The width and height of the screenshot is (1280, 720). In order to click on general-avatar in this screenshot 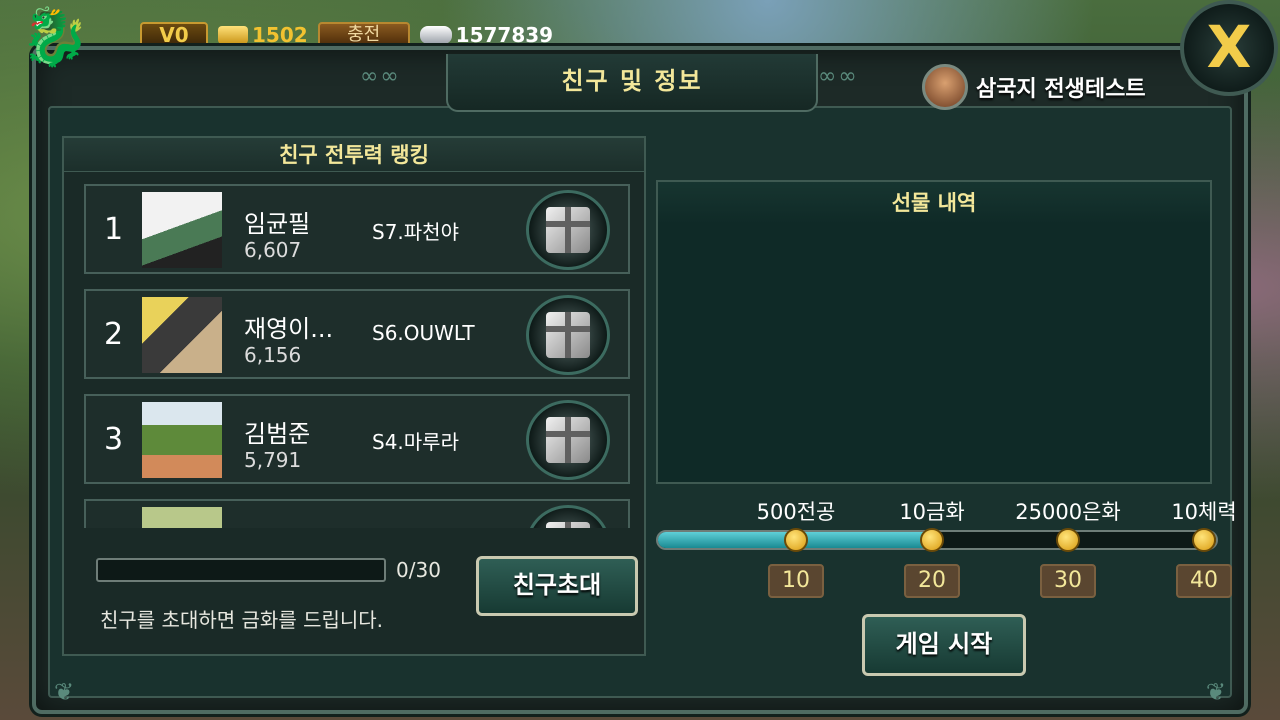, I will do `click(945, 87)`.